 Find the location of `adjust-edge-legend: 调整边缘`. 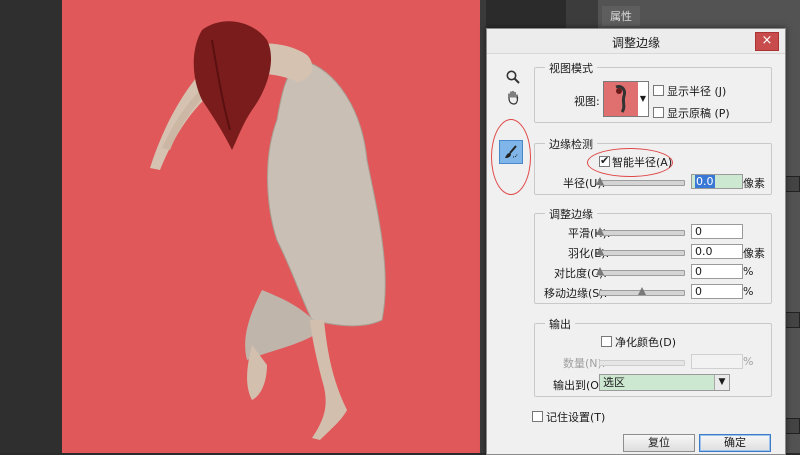

adjust-edge-legend: 调整边缘 is located at coordinates (571, 214).